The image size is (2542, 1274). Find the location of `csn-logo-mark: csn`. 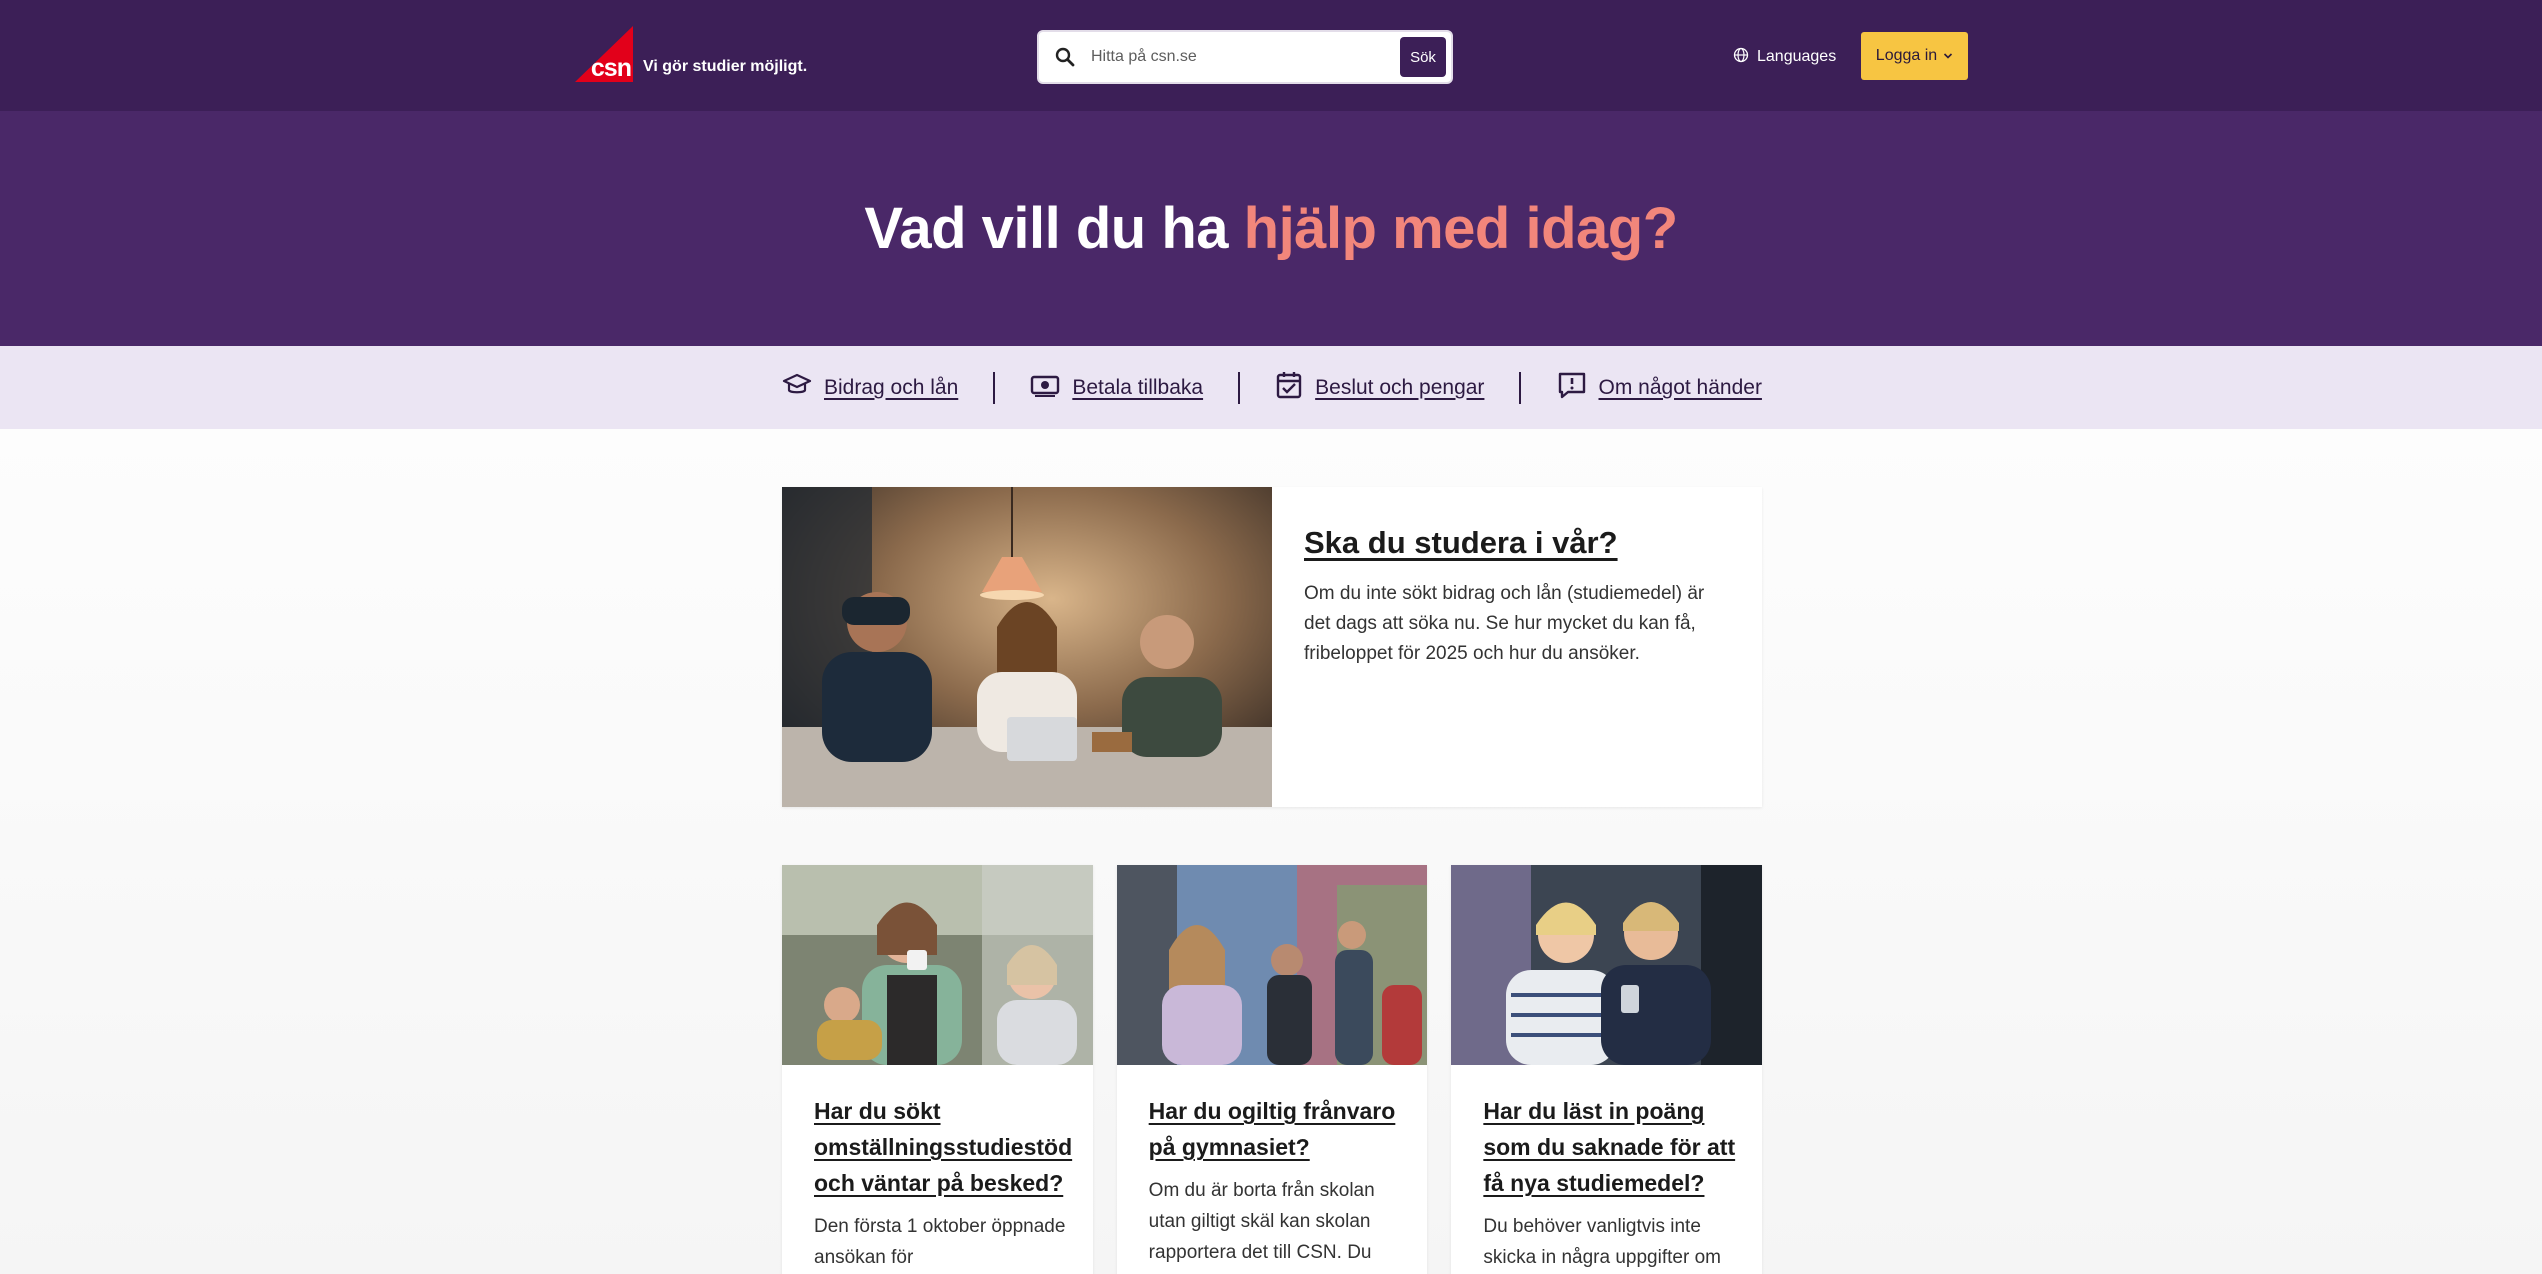

csn-logo-mark: csn is located at coordinates (604, 54).